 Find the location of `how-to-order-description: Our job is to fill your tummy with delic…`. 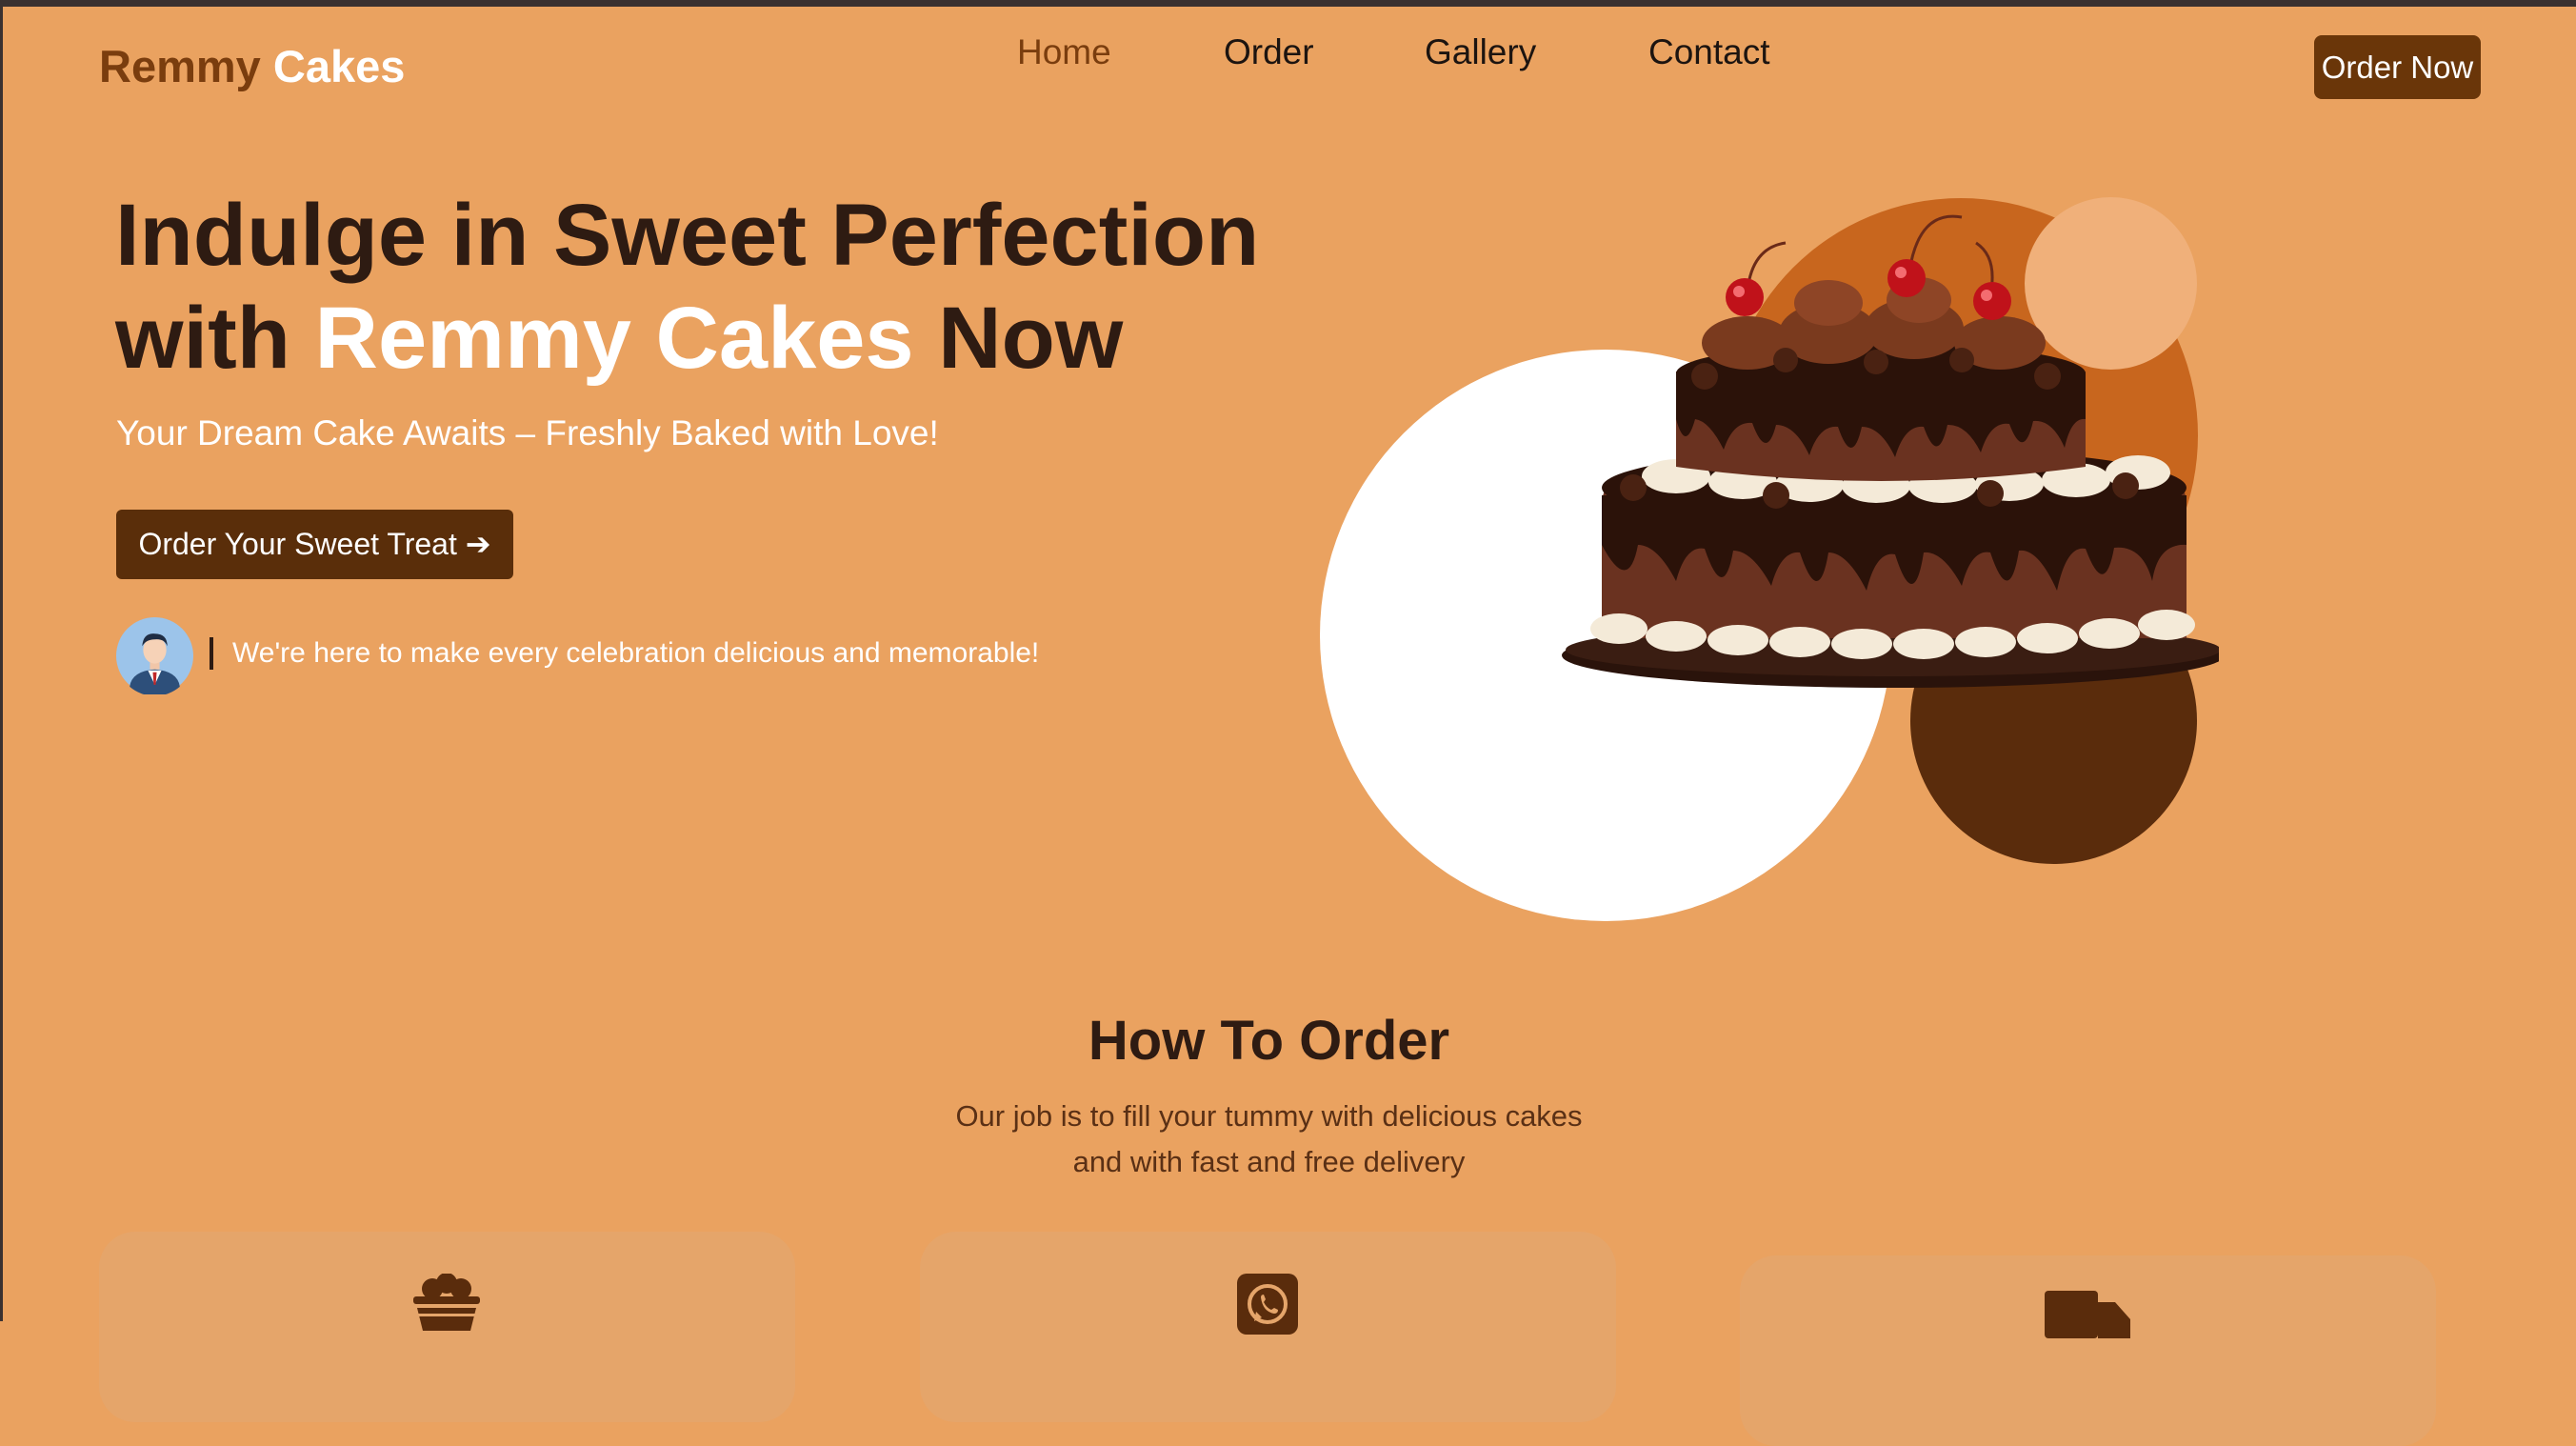

how-to-order-description: Our job is to fill your tummy with delic… is located at coordinates (1269, 1140).